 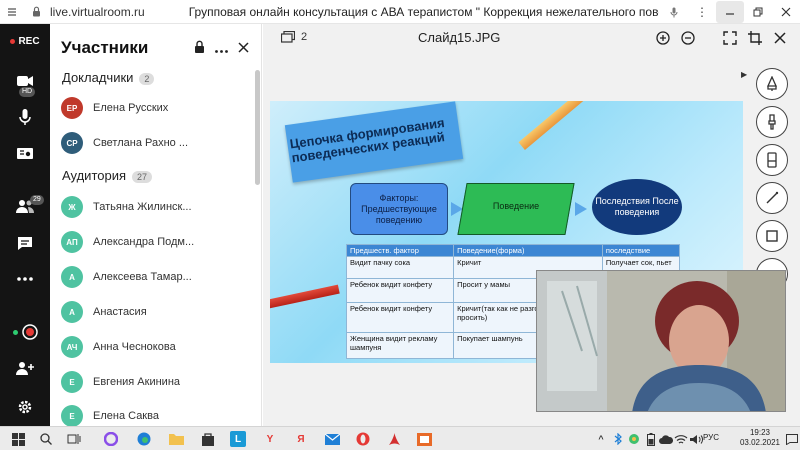 What do you see at coordinates (759, 442) in the screenshot?
I see `clock-date: 03.02.2021` at bounding box center [759, 442].